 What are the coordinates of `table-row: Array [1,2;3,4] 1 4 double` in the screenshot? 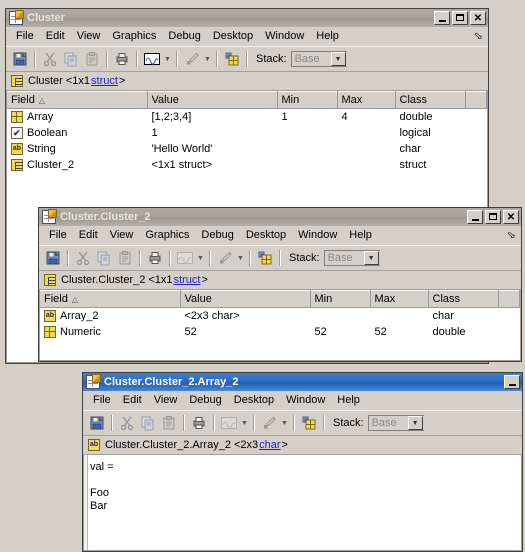 It's located at (247, 116).